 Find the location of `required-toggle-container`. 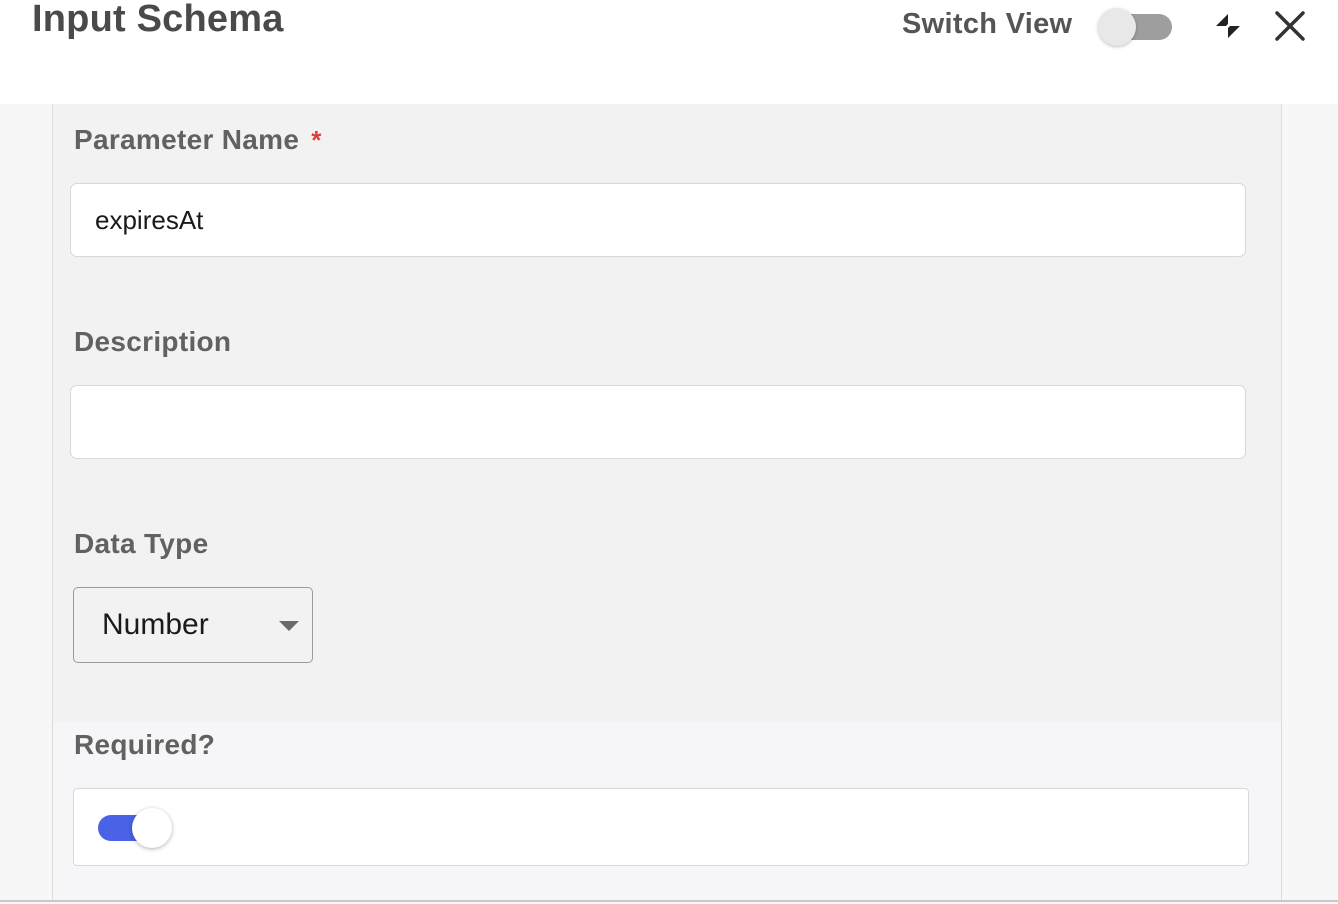

required-toggle-container is located at coordinates (661, 827).